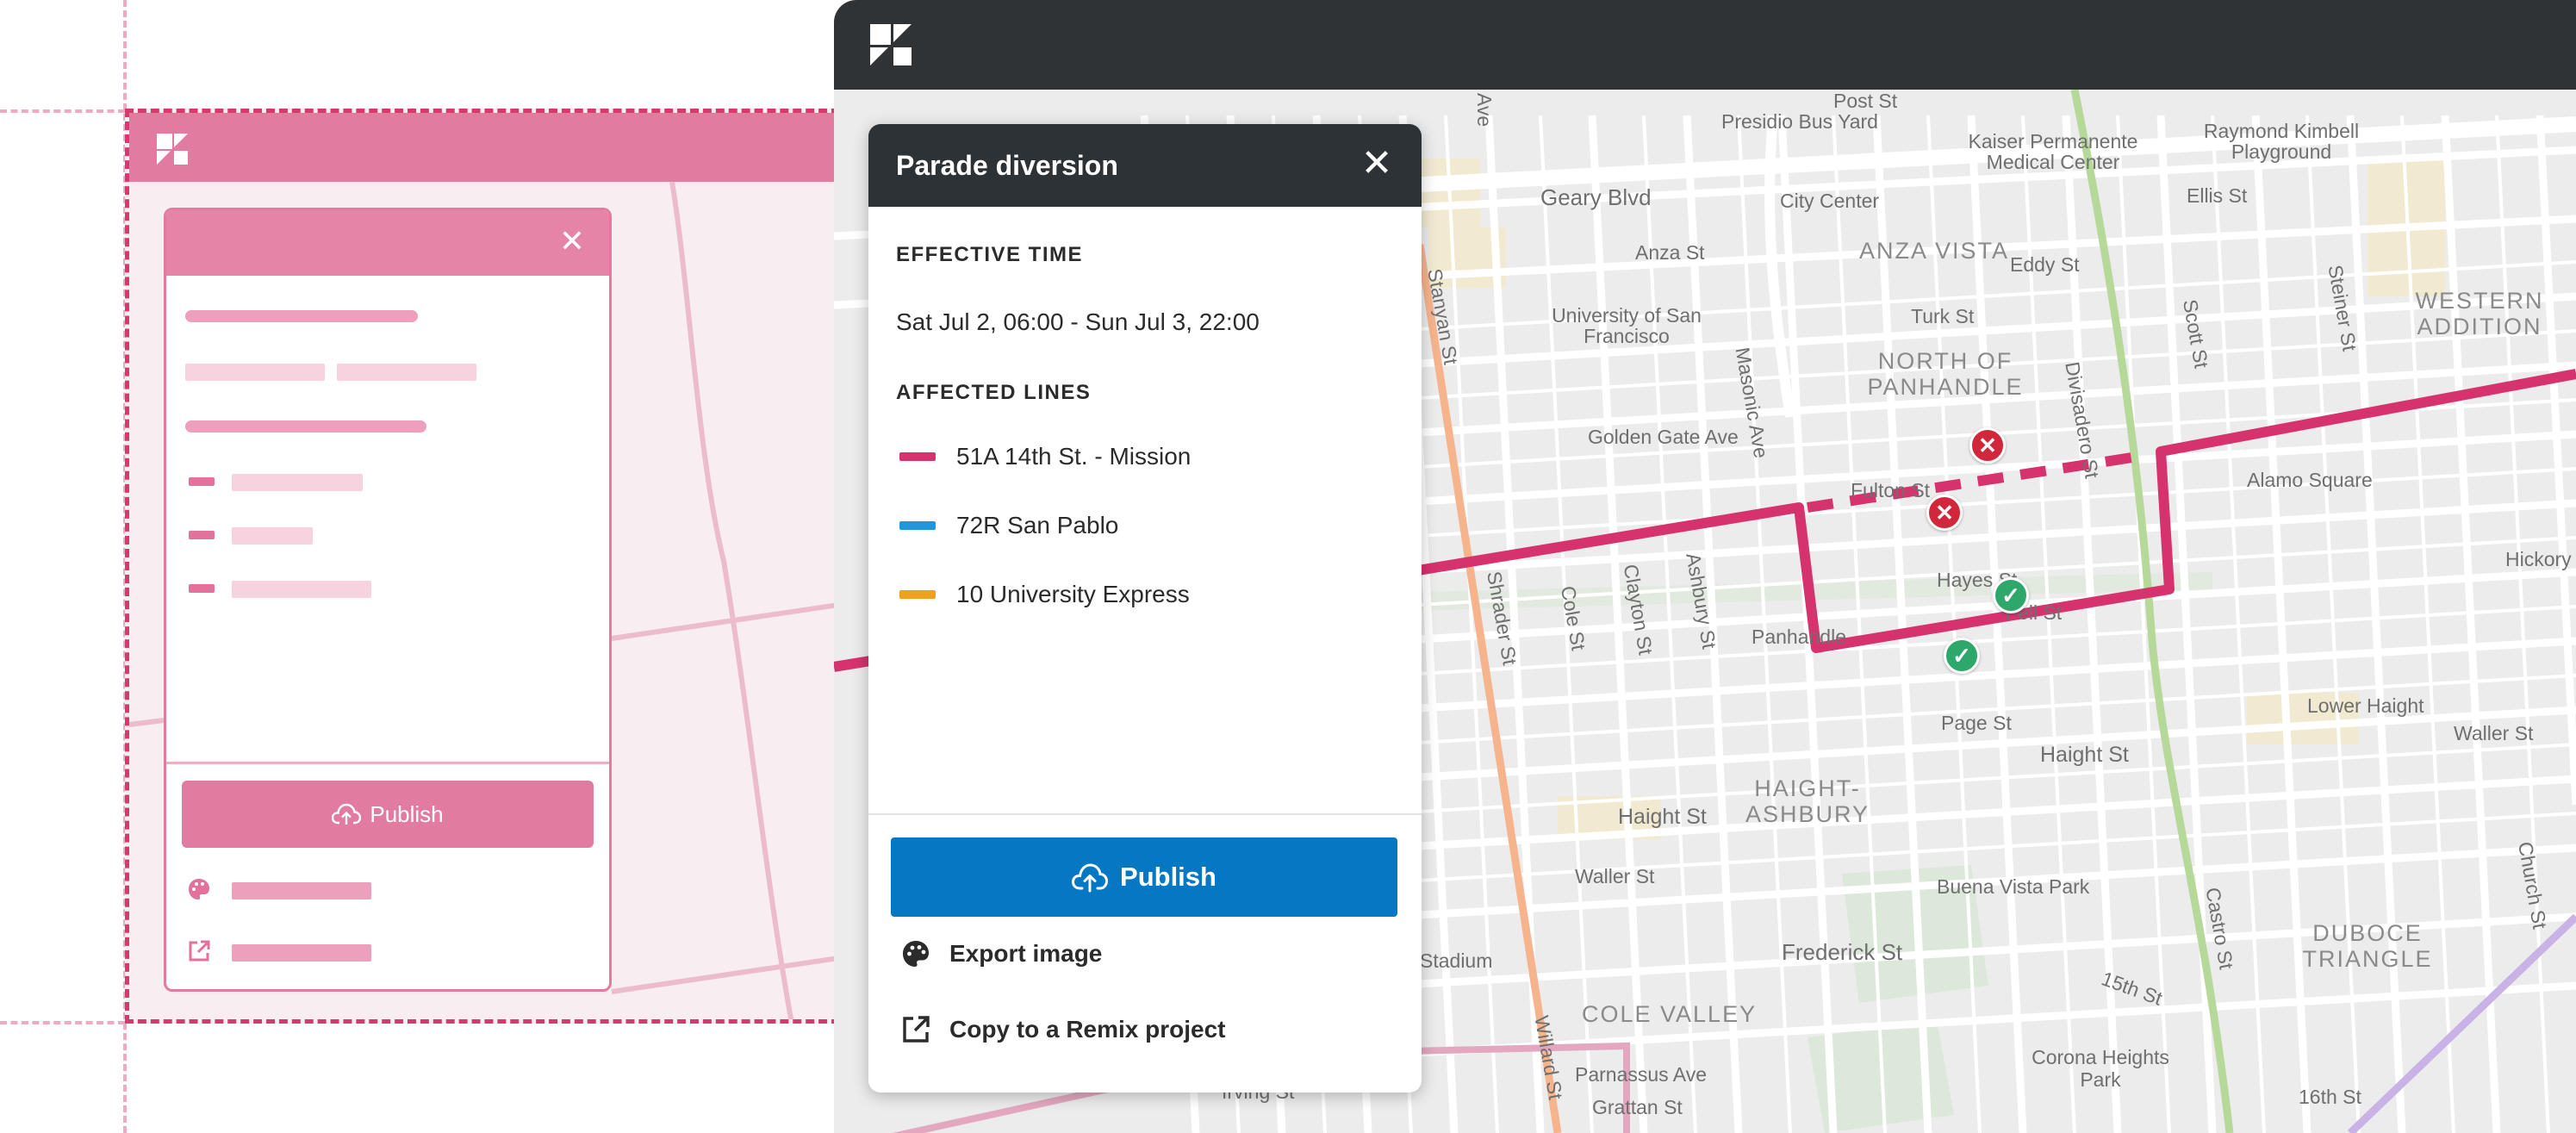 The width and height of the screenshot is (2576, 1133). Describe the element at coordinates (1088, 1029) in the screenshot. I see `copy-to-project-label: Copy to a Remix project` at that location.